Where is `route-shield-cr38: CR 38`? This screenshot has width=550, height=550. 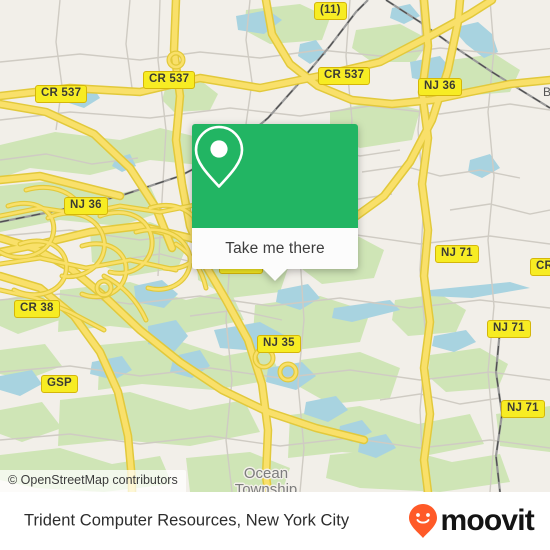 route-shield-cr38: CR 38 is located at coordinates (37, 309).